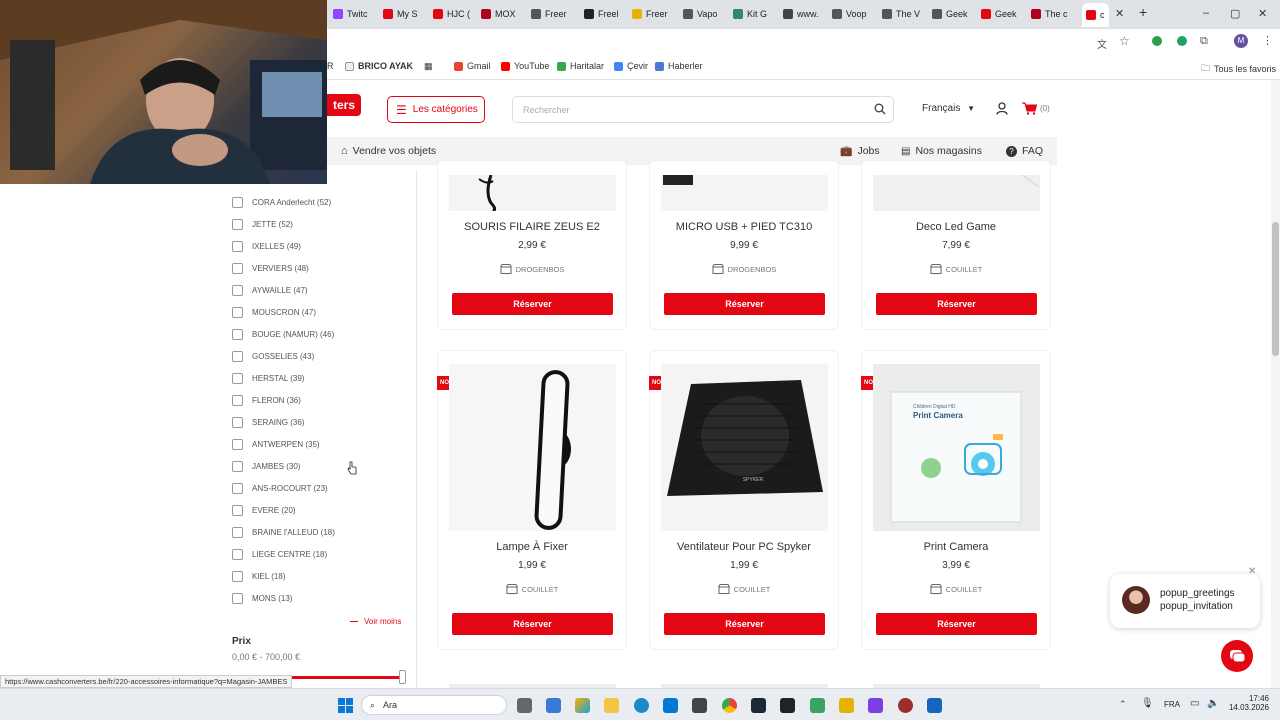 This screenshot has height=720, width=1280. Describe the element at coordinates (1157, 41) in the screenshot. I see `extension-drive-icon` at that location.